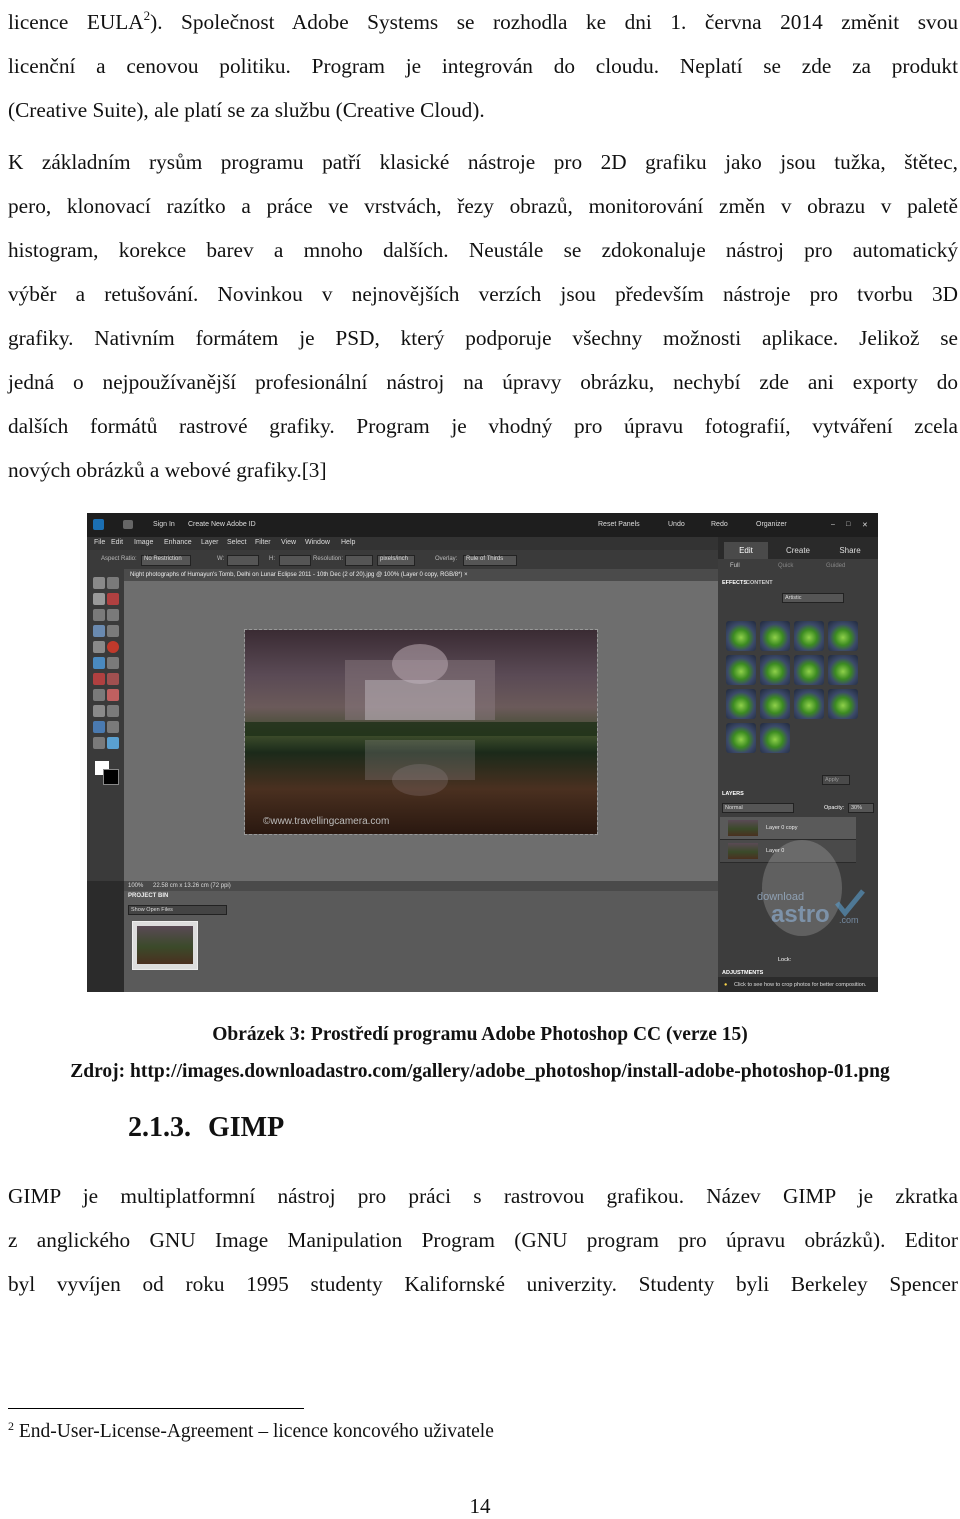 Image resolution: width=960 pixels, height=1519 pixels. Describe the element at coordinates (848, 524) in the screenshot. I see `maximize-icon: □` at that location.